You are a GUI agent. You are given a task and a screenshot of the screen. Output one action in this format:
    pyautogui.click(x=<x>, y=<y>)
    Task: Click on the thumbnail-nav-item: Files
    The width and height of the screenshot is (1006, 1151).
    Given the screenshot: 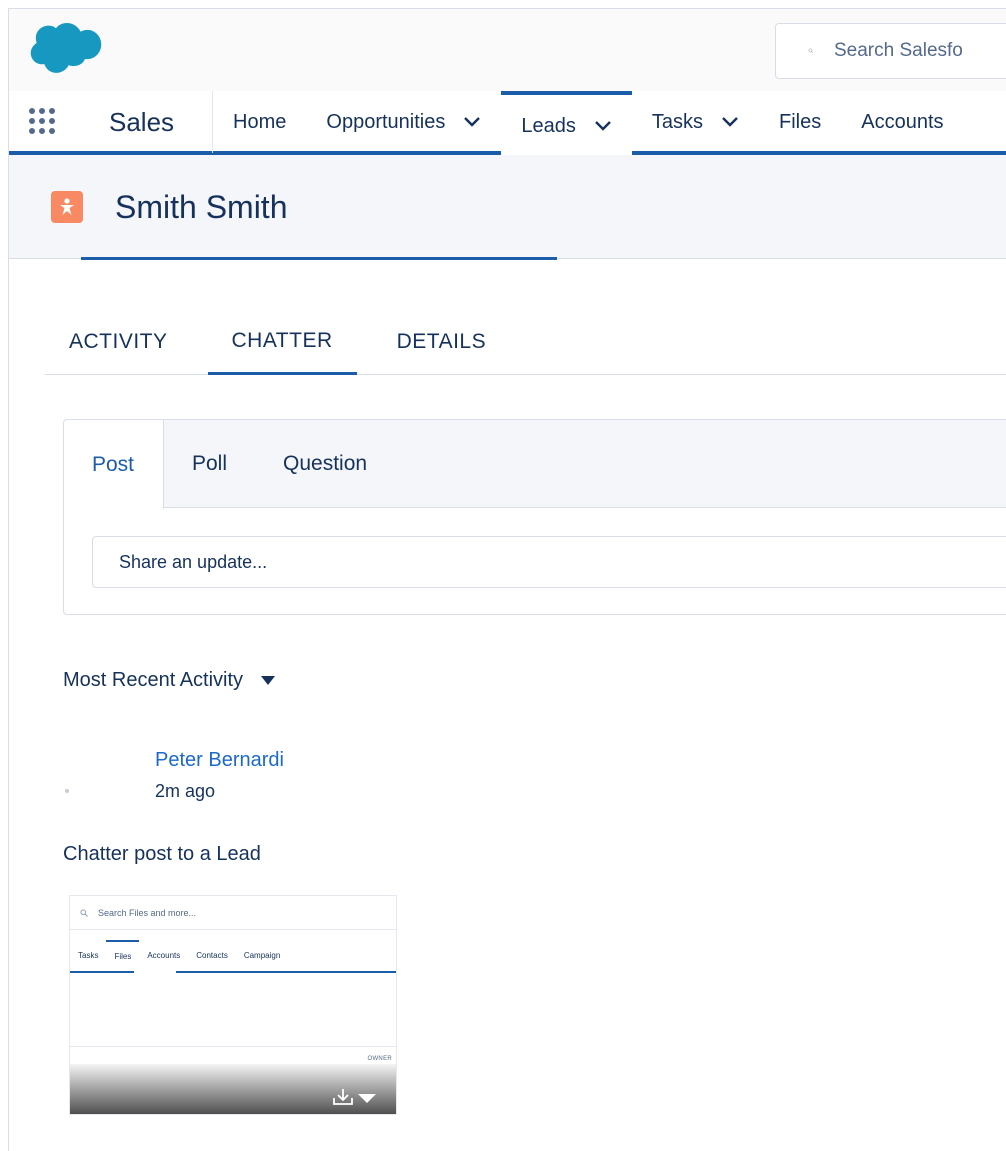 What is the action you would take?
    pyautogui.click(x=123, y=955)
    